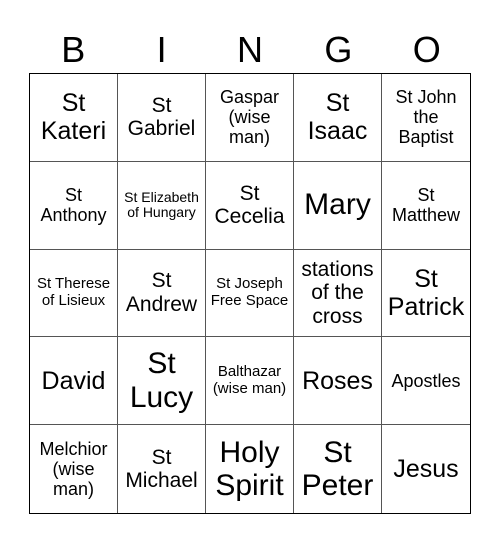 This screenshot has height=544, width=500. I want to click on bingo-cell: St John the Baptist, so click(426, 118).